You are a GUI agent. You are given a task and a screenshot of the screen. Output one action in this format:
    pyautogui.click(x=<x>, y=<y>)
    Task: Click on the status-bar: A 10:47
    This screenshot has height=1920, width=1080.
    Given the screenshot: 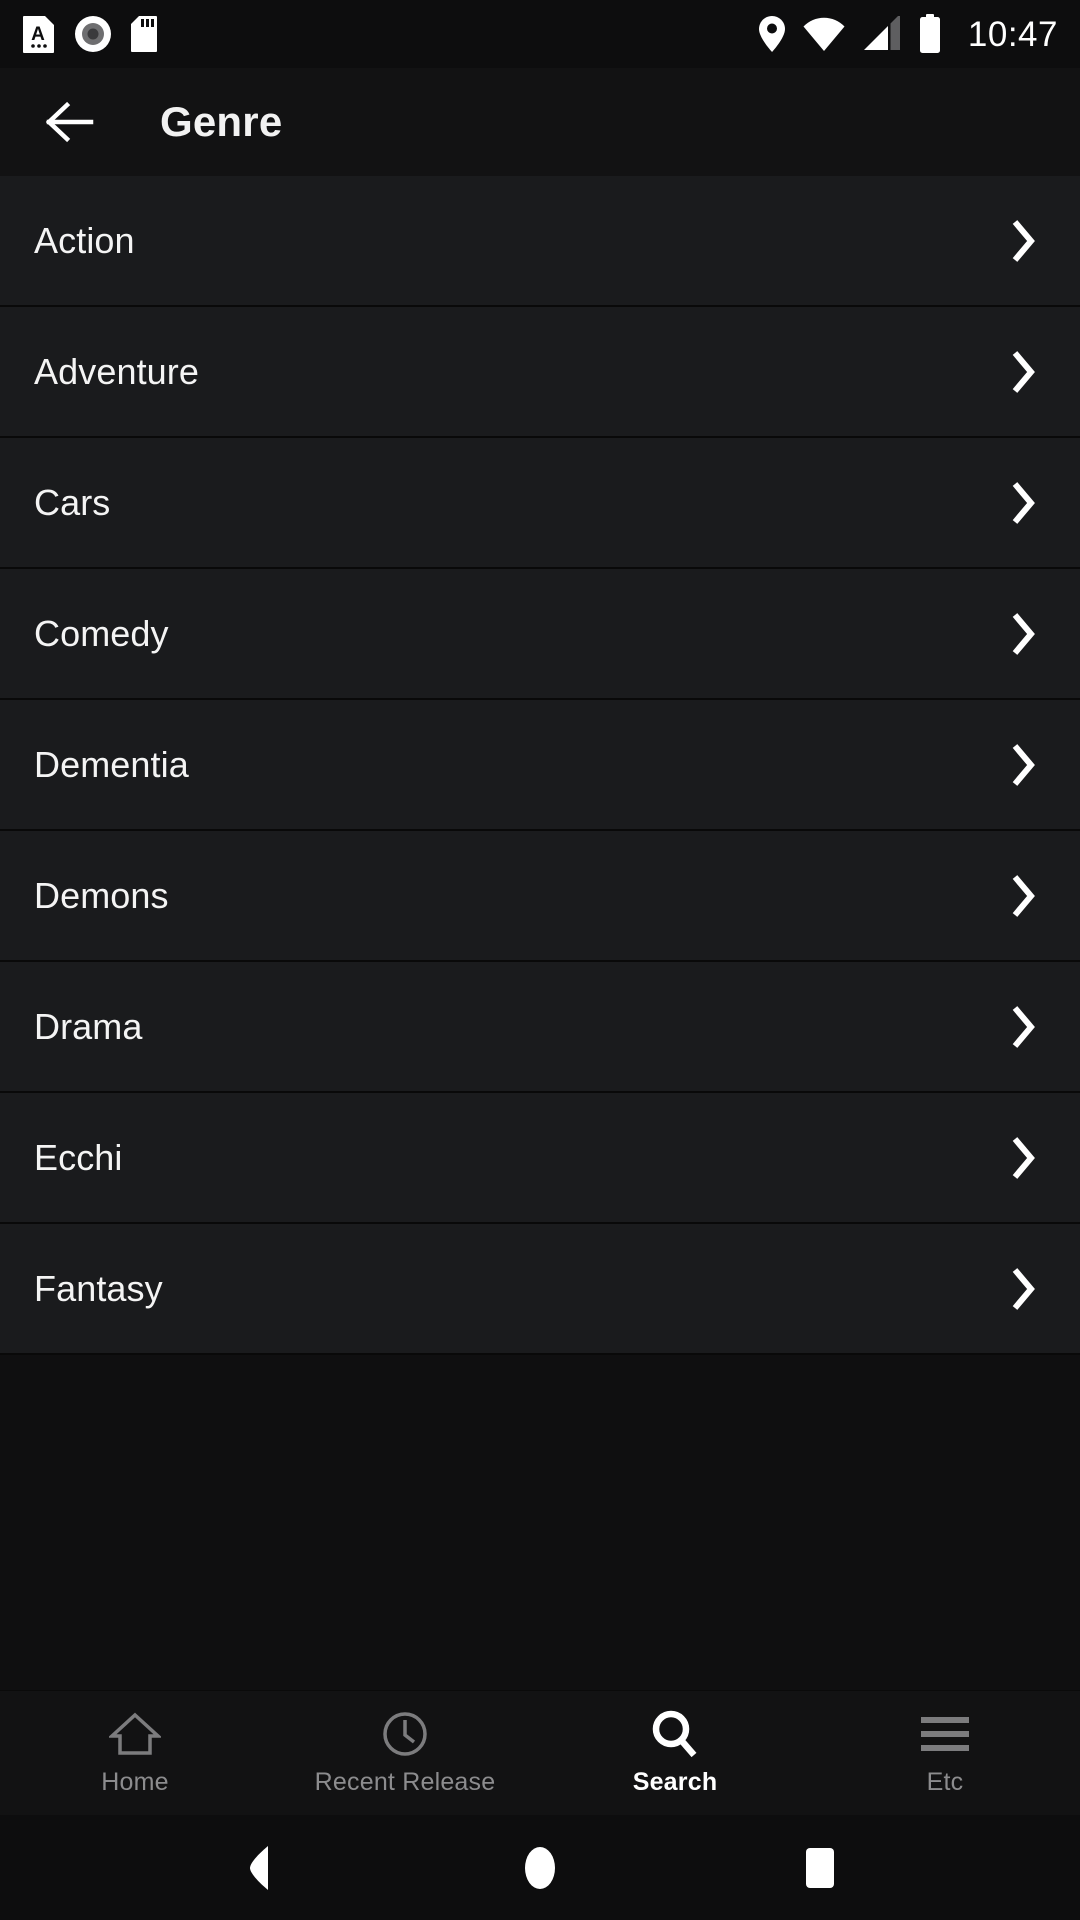 What is the action you would take?
    pyautogui.click(x=540, y=34)
    